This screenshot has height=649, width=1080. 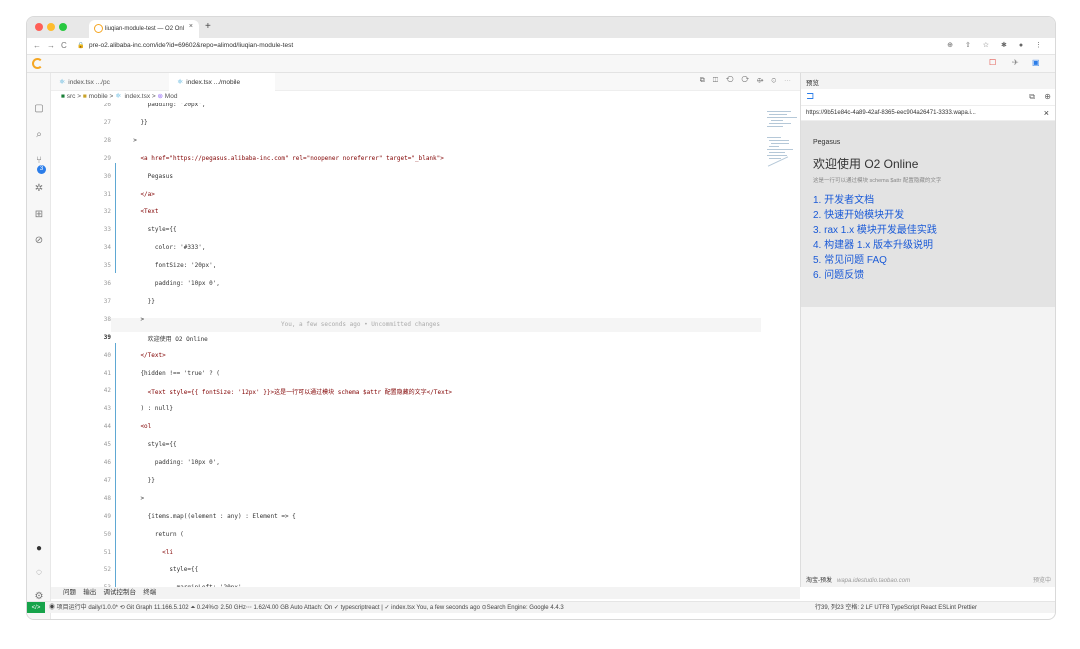 I want to click on ide-top-bar: ☐ ✈ ▣, so click(x=541, y=64).